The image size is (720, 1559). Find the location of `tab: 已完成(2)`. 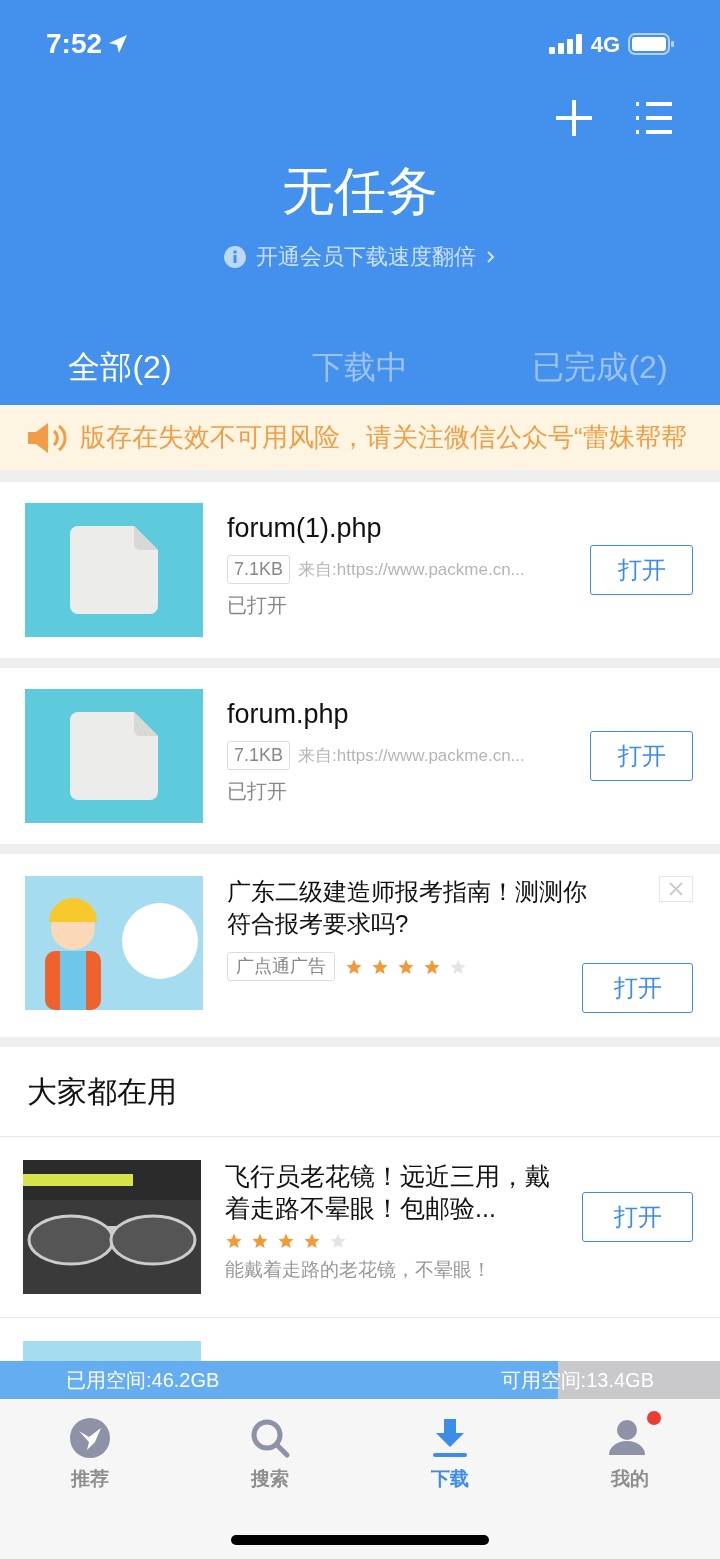

tab: 已完成(2) is located at coordinates (600, 367).